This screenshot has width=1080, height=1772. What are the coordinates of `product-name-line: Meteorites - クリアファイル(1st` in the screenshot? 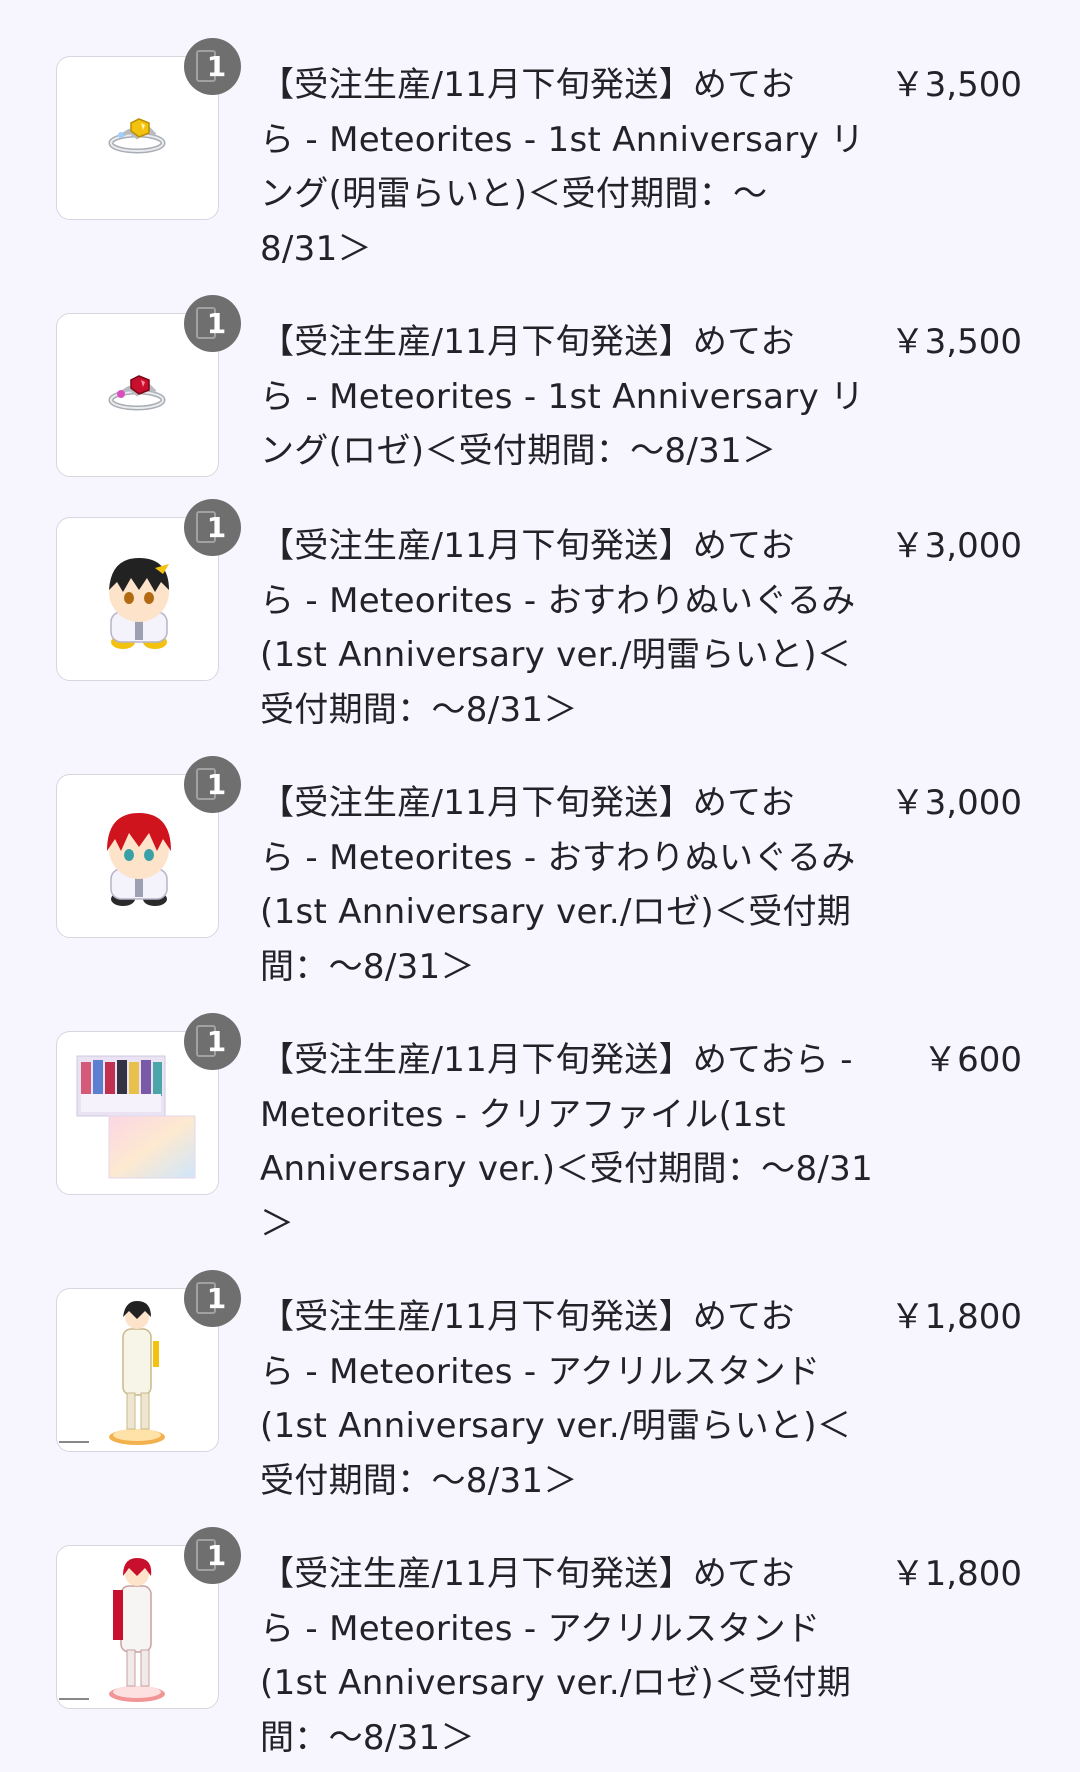 It's located at (523, 1114).